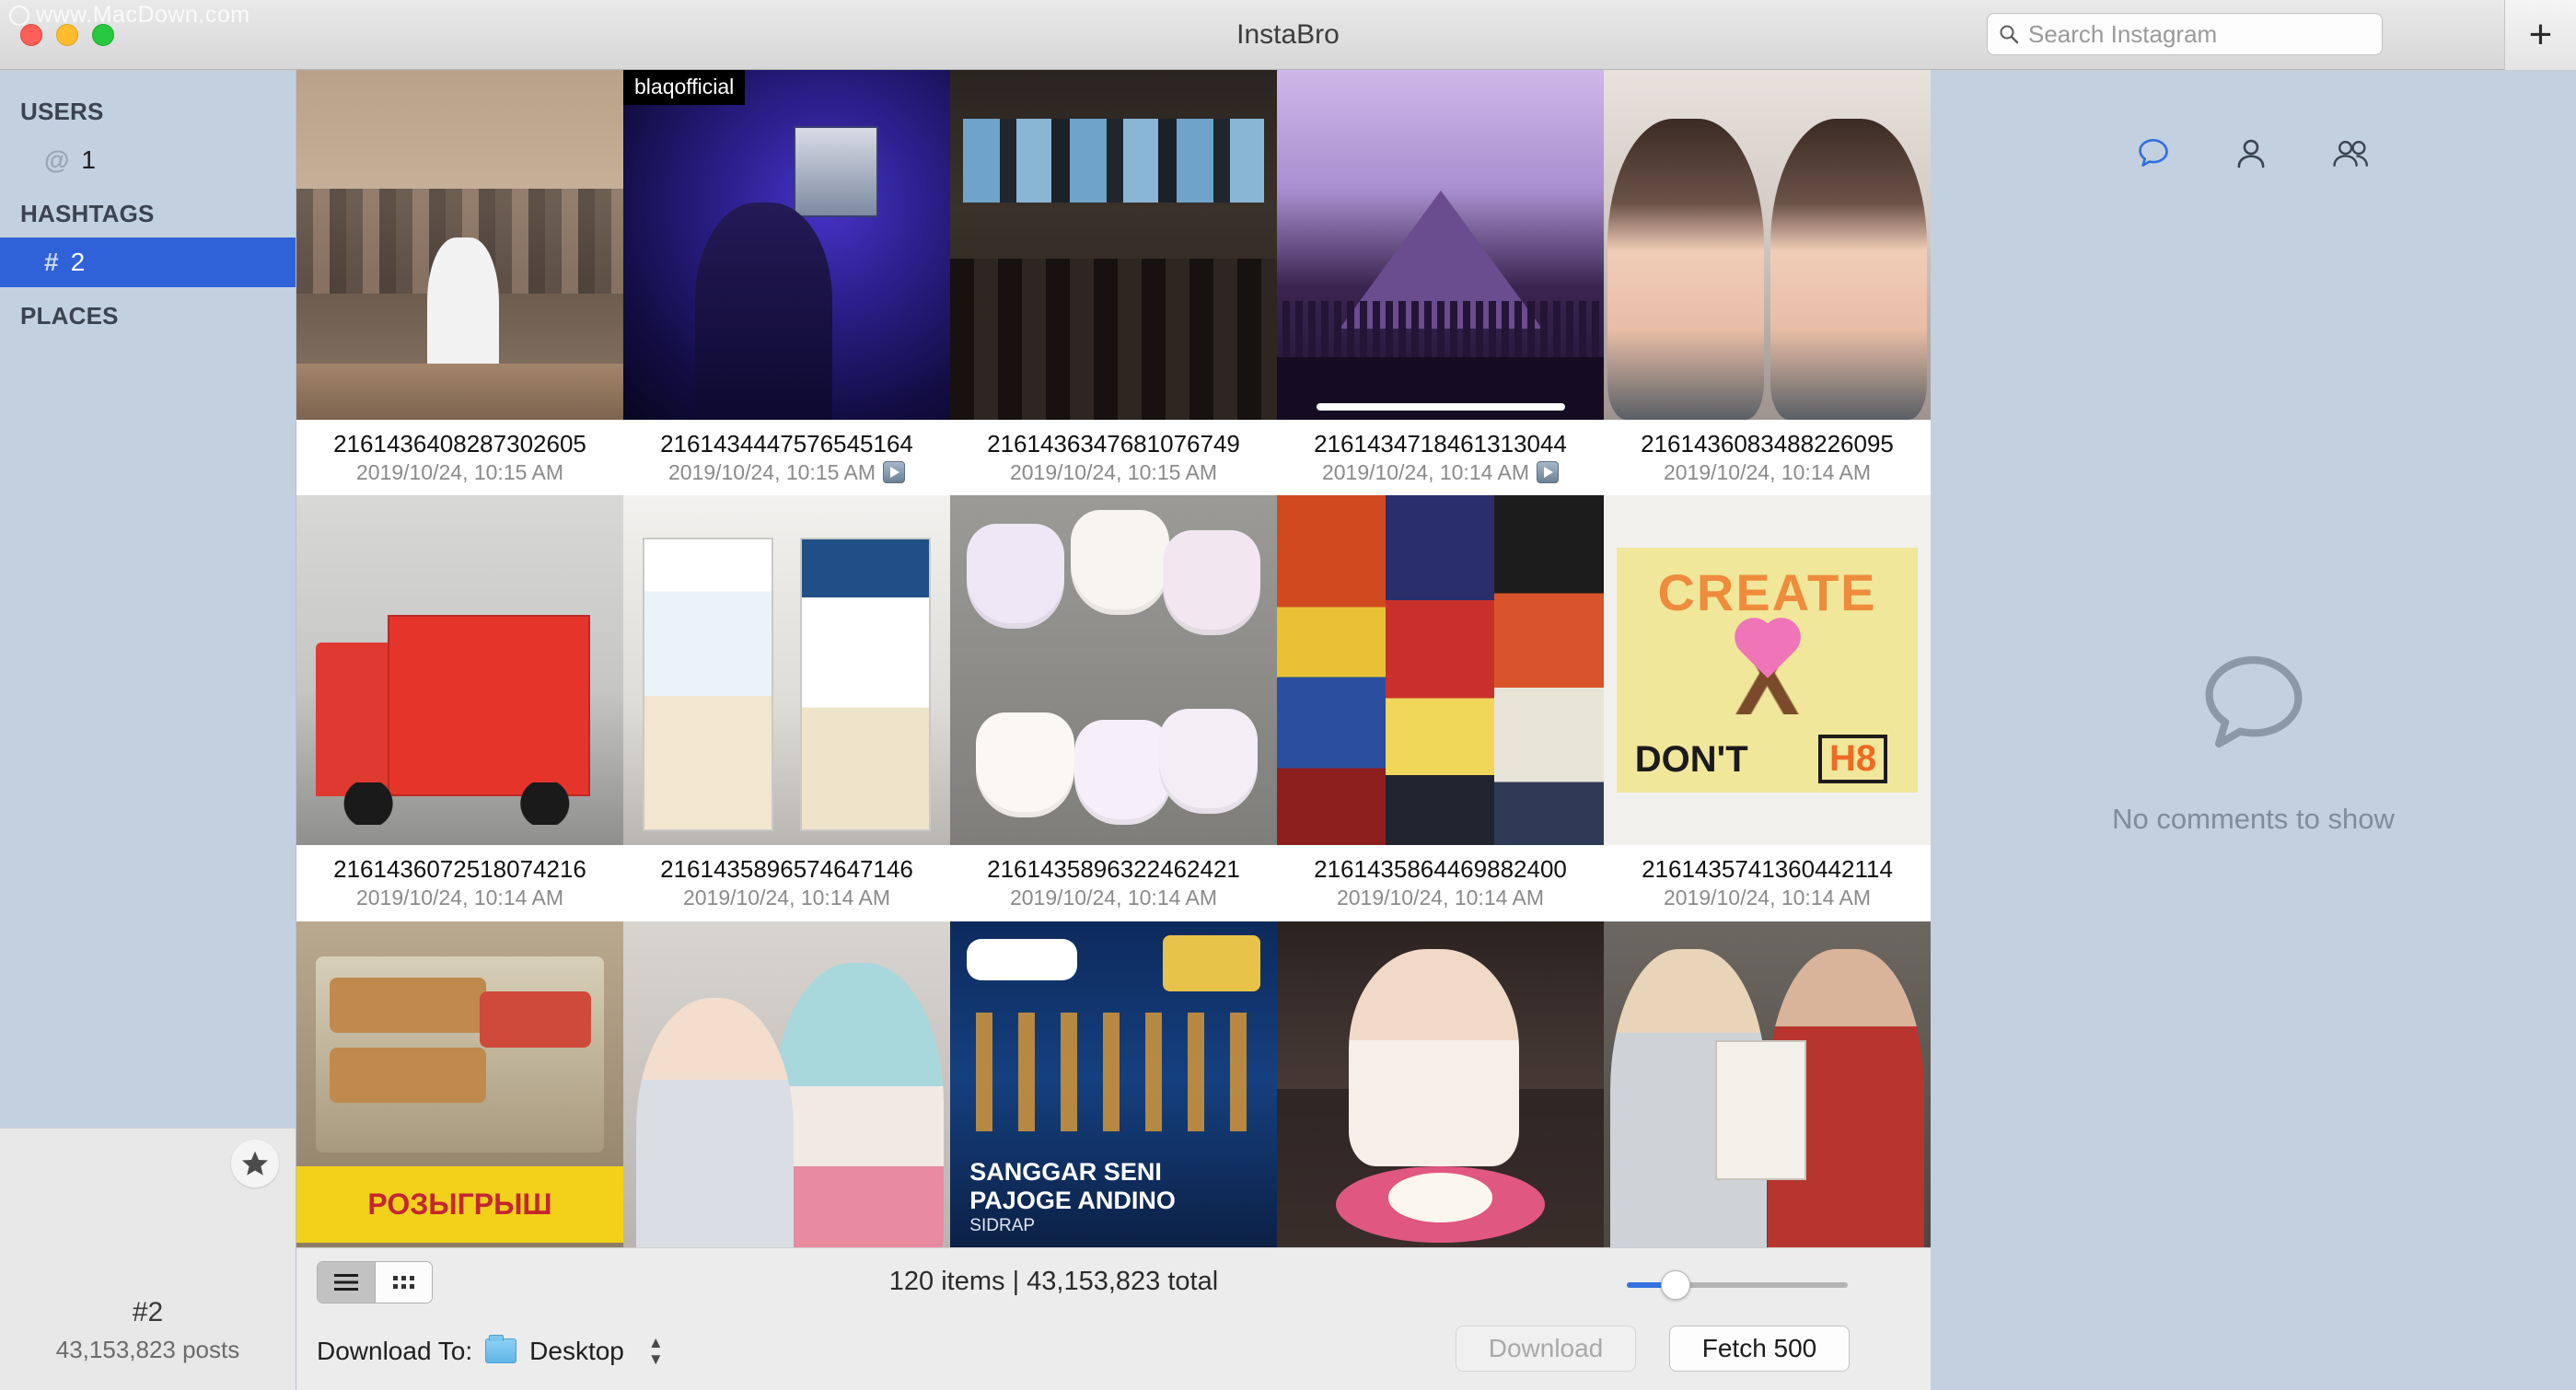 The image size is (2576, 1390). I want to click on media-caption: 2161436083488226095 2019/10/24, 10:14 AM, so click(1767, 458).